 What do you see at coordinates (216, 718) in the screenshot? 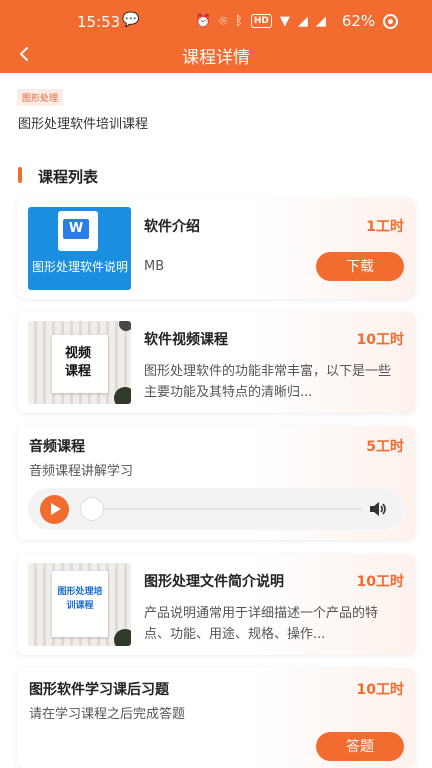
I see `course-item-exercise: 图形软件学习课后习题 10工时 请在学习课程之后完成答题 答题` at bounding box center [216, 718].